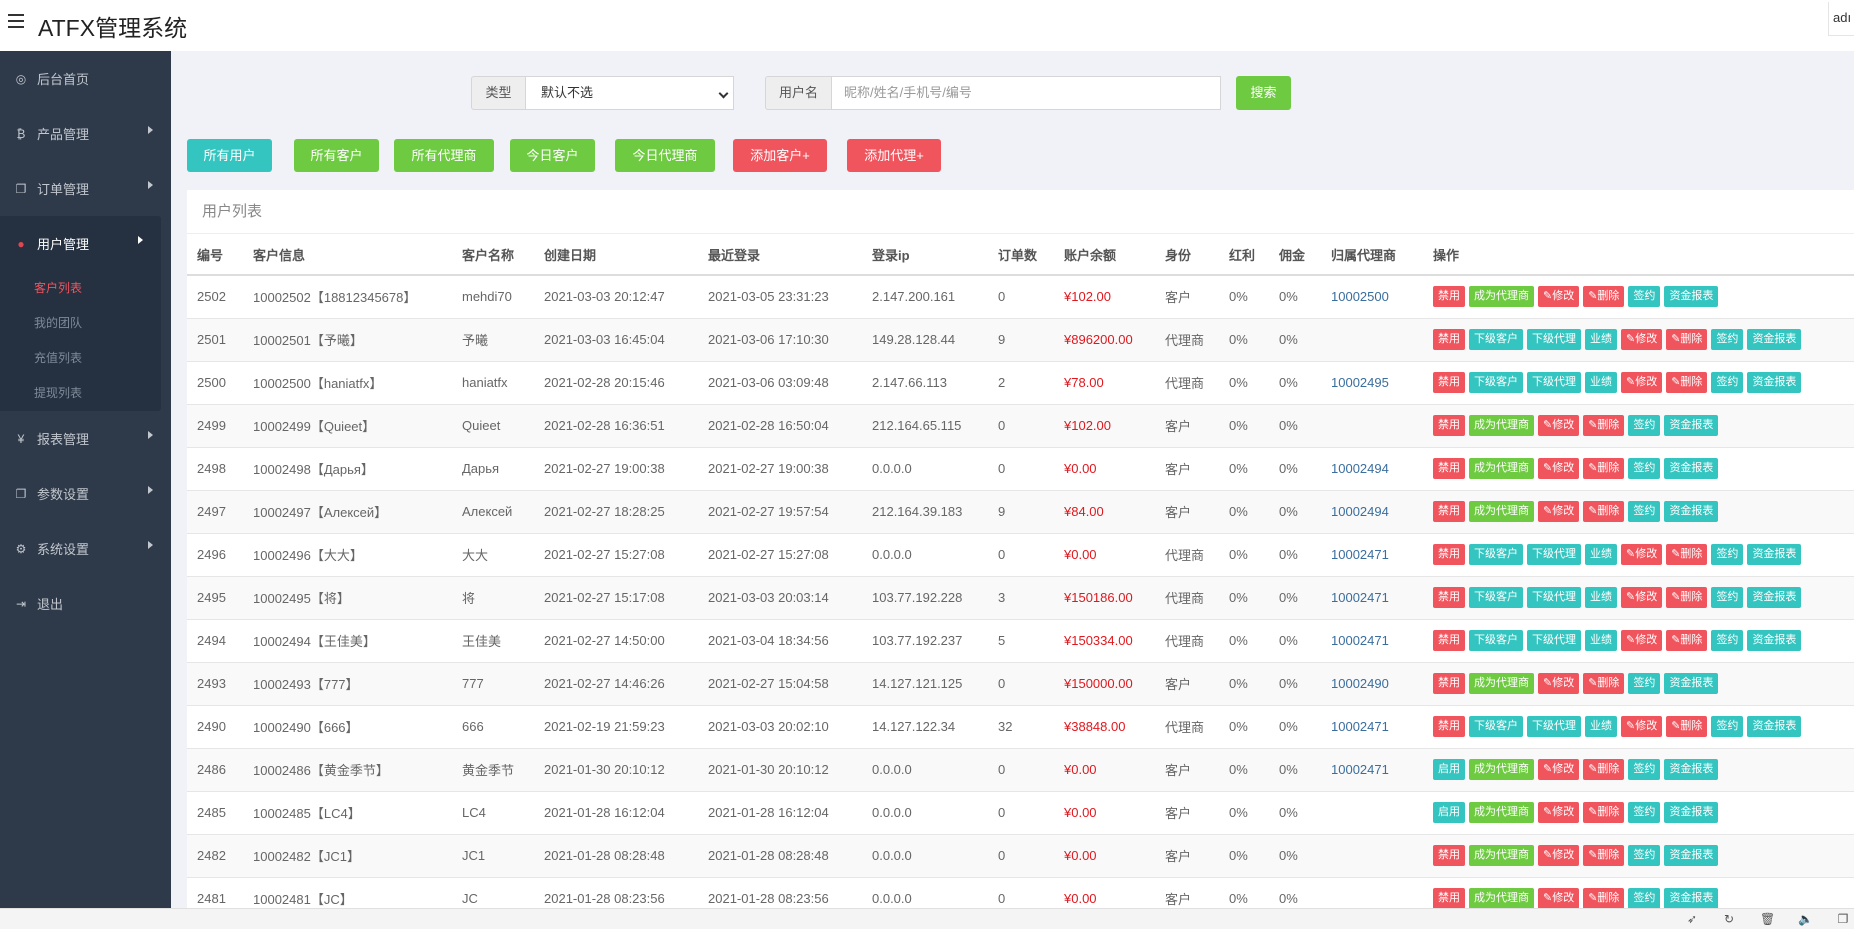 The height and width of the screenshot is (929, 1854). What do you see at coordinates (80, 323) in the screenshot?
I see `sidebar-subitem-1: 我的团队` at bounding box center [80, 323].